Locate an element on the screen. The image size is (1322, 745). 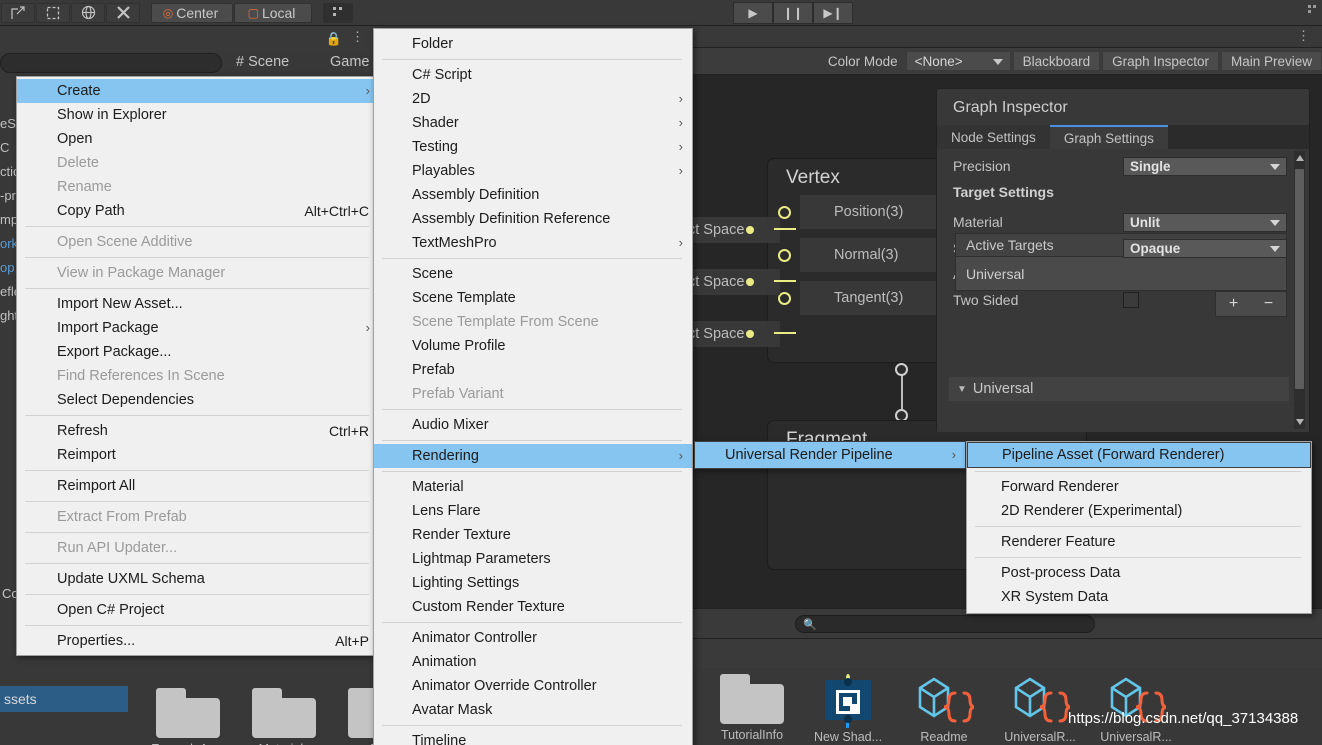
handle-space-button: ▢ Local is located at coordinates (273, 12).